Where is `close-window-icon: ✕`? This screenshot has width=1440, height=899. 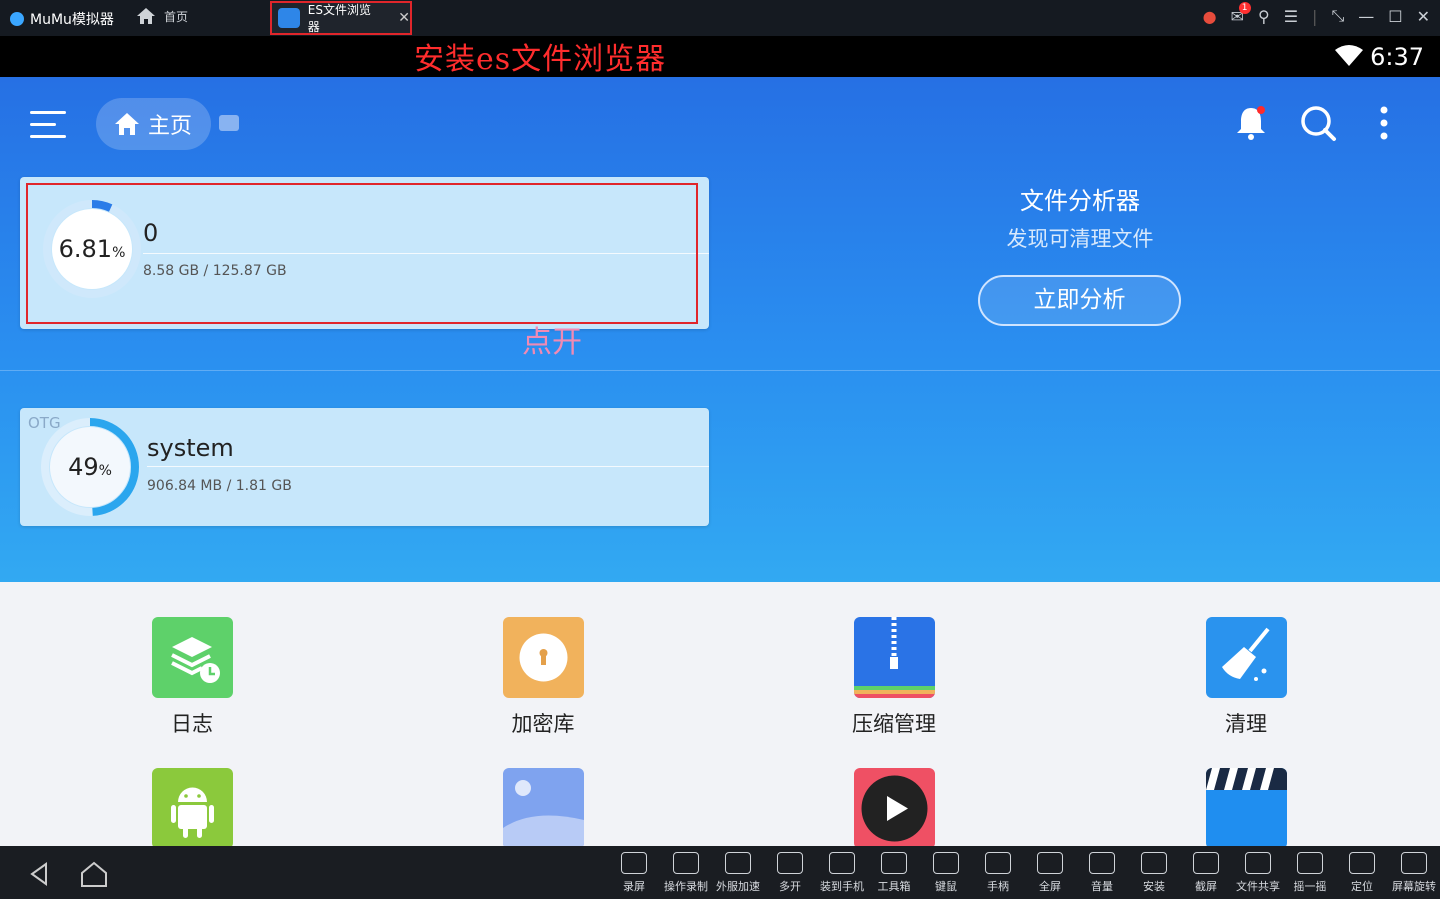
close-window-icon: ✕ is located at coordinates (1423, 16).